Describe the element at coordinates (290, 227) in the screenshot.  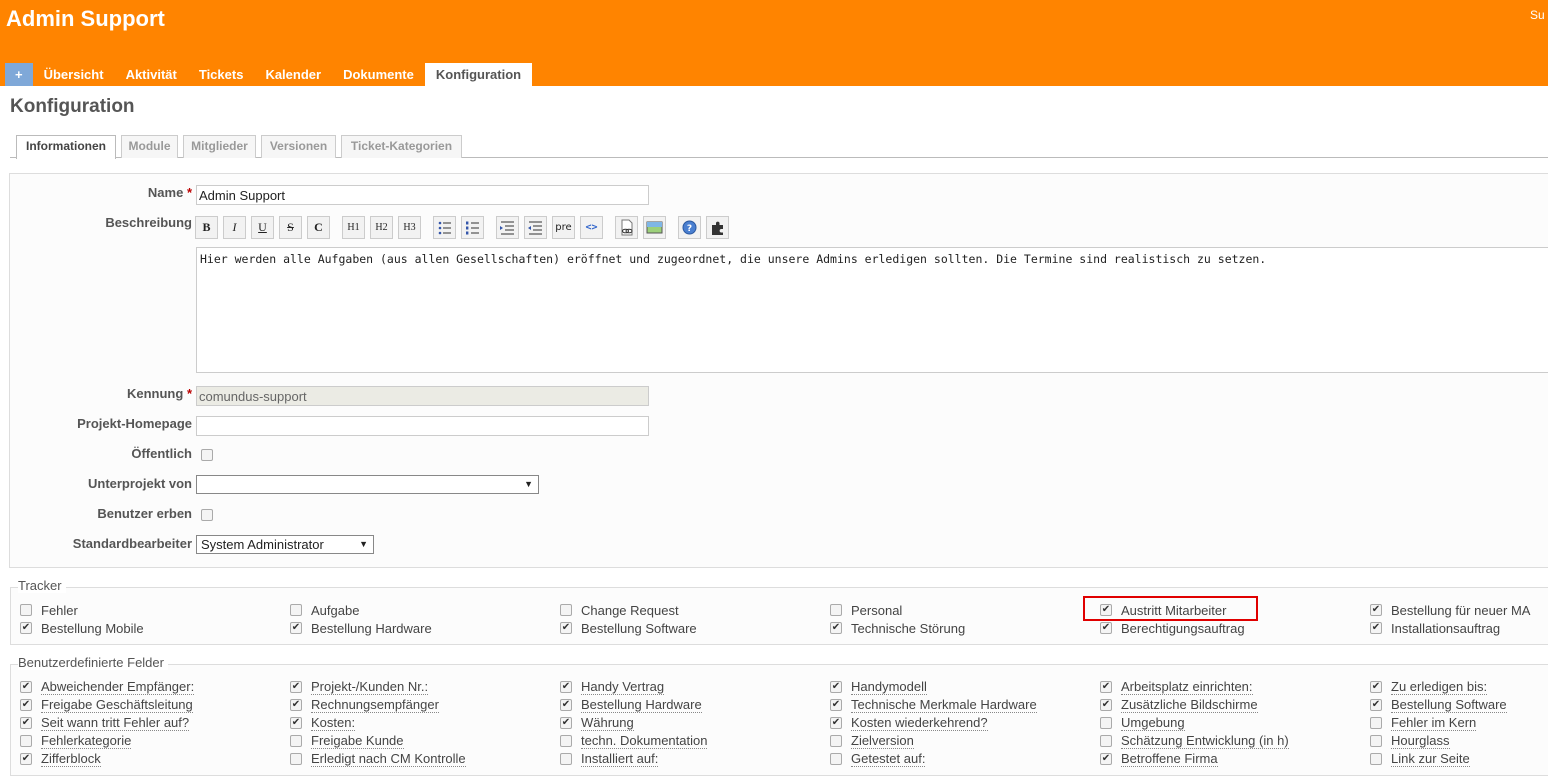
I see `strike-button: S` at that location.